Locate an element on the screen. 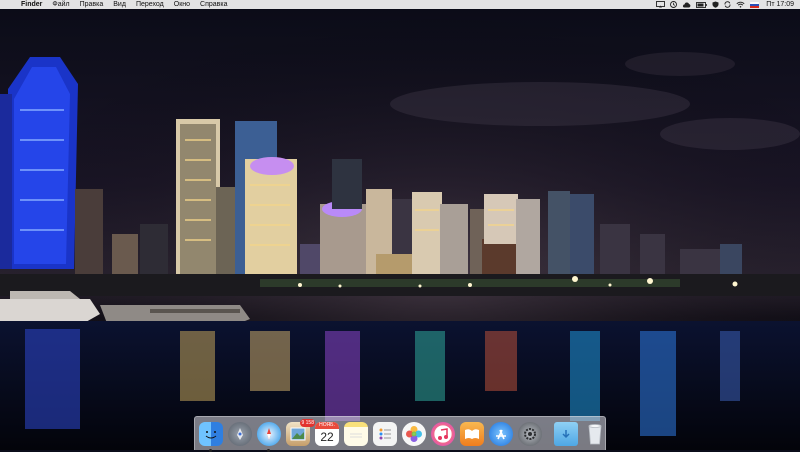 The width and height of the screenshot is (800, 452). sync-icon is located at coordinates (727, 4).